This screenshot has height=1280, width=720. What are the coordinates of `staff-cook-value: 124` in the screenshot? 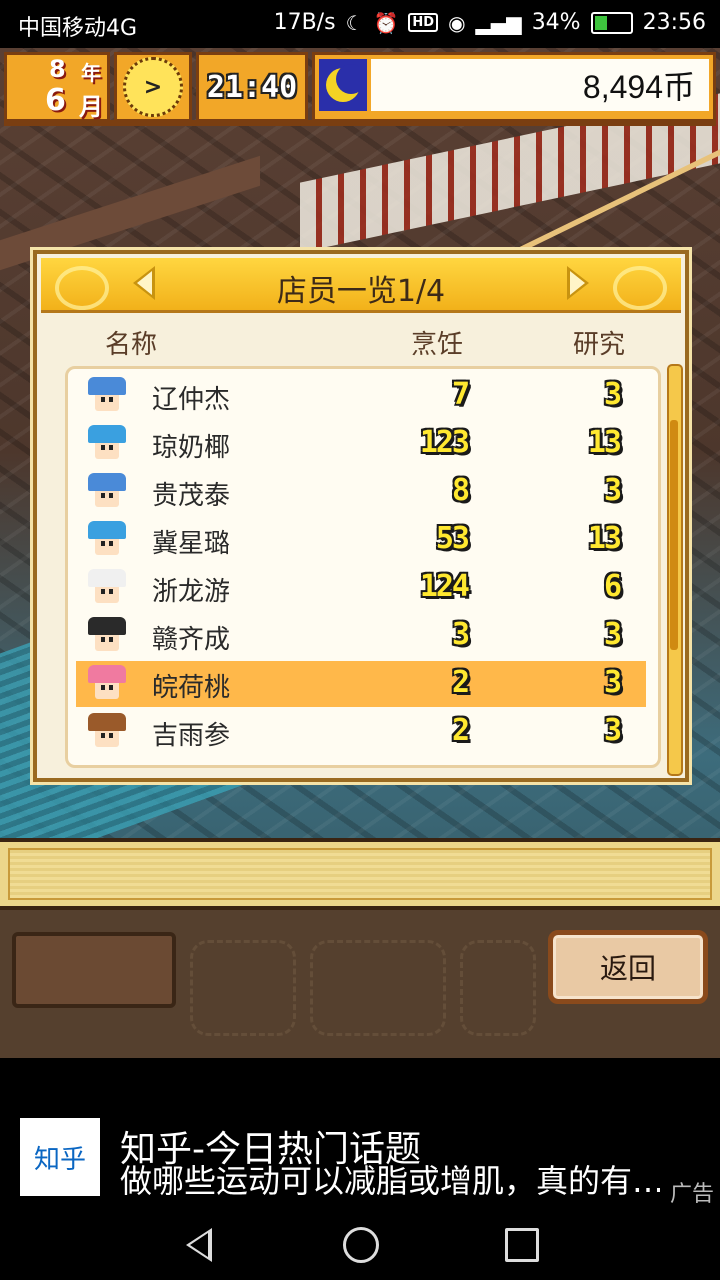 It's located at (444, 586).